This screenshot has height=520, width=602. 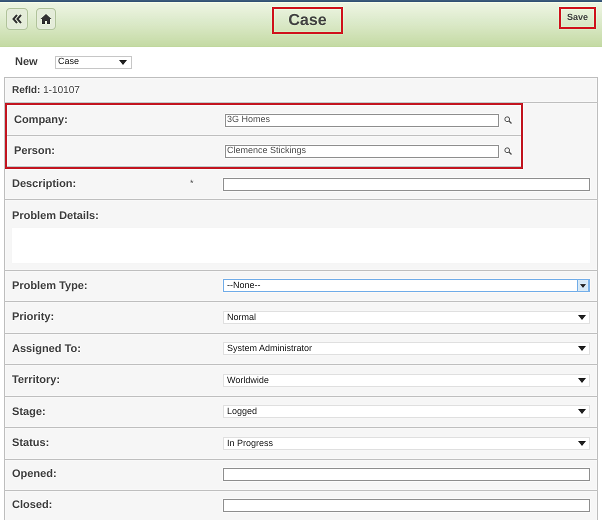 What do you see at coordinates (46, 91) in the screenshot?
I see `refid-label: RefId: 1-10107` at bounding box center [46, 91].